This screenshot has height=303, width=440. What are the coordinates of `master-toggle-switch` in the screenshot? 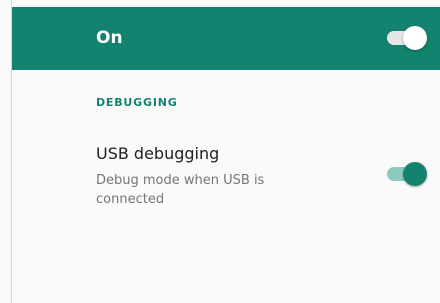 It's located at (407, 38).